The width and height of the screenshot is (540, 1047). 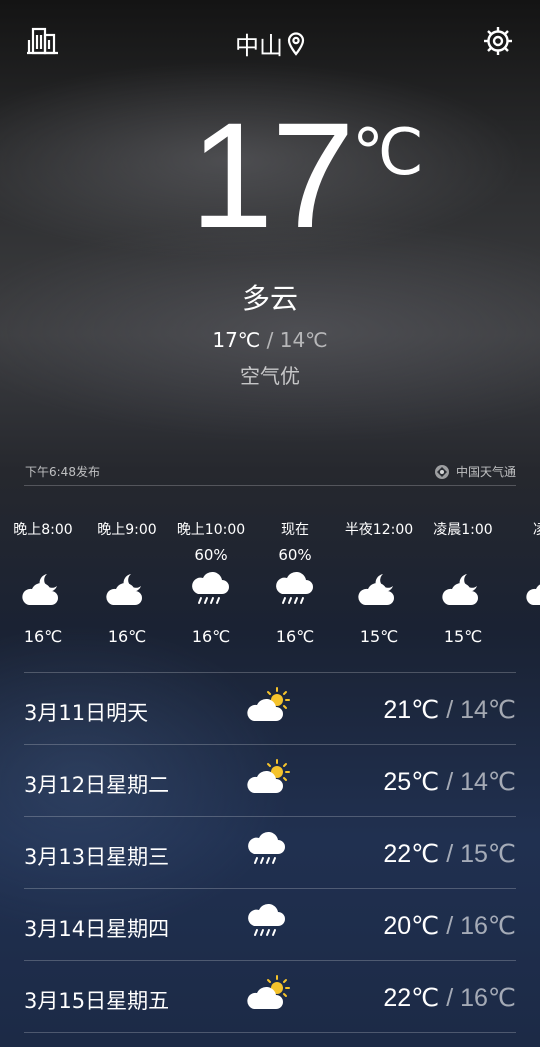 I want to click on data-source: 中国天气通, so click(x=475, y=471).